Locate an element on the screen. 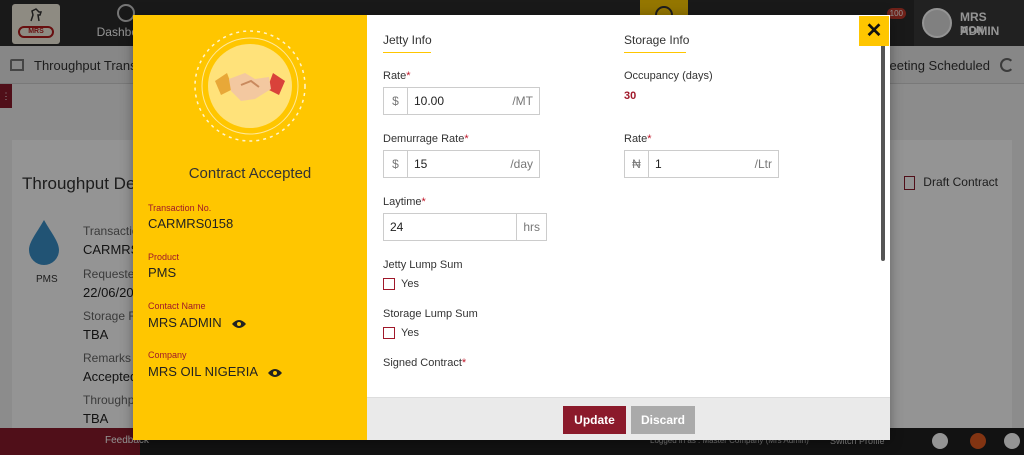 The width and height of the screenshot is (1024, 455). modal-scrollbar is located at coordinates (883, 149).